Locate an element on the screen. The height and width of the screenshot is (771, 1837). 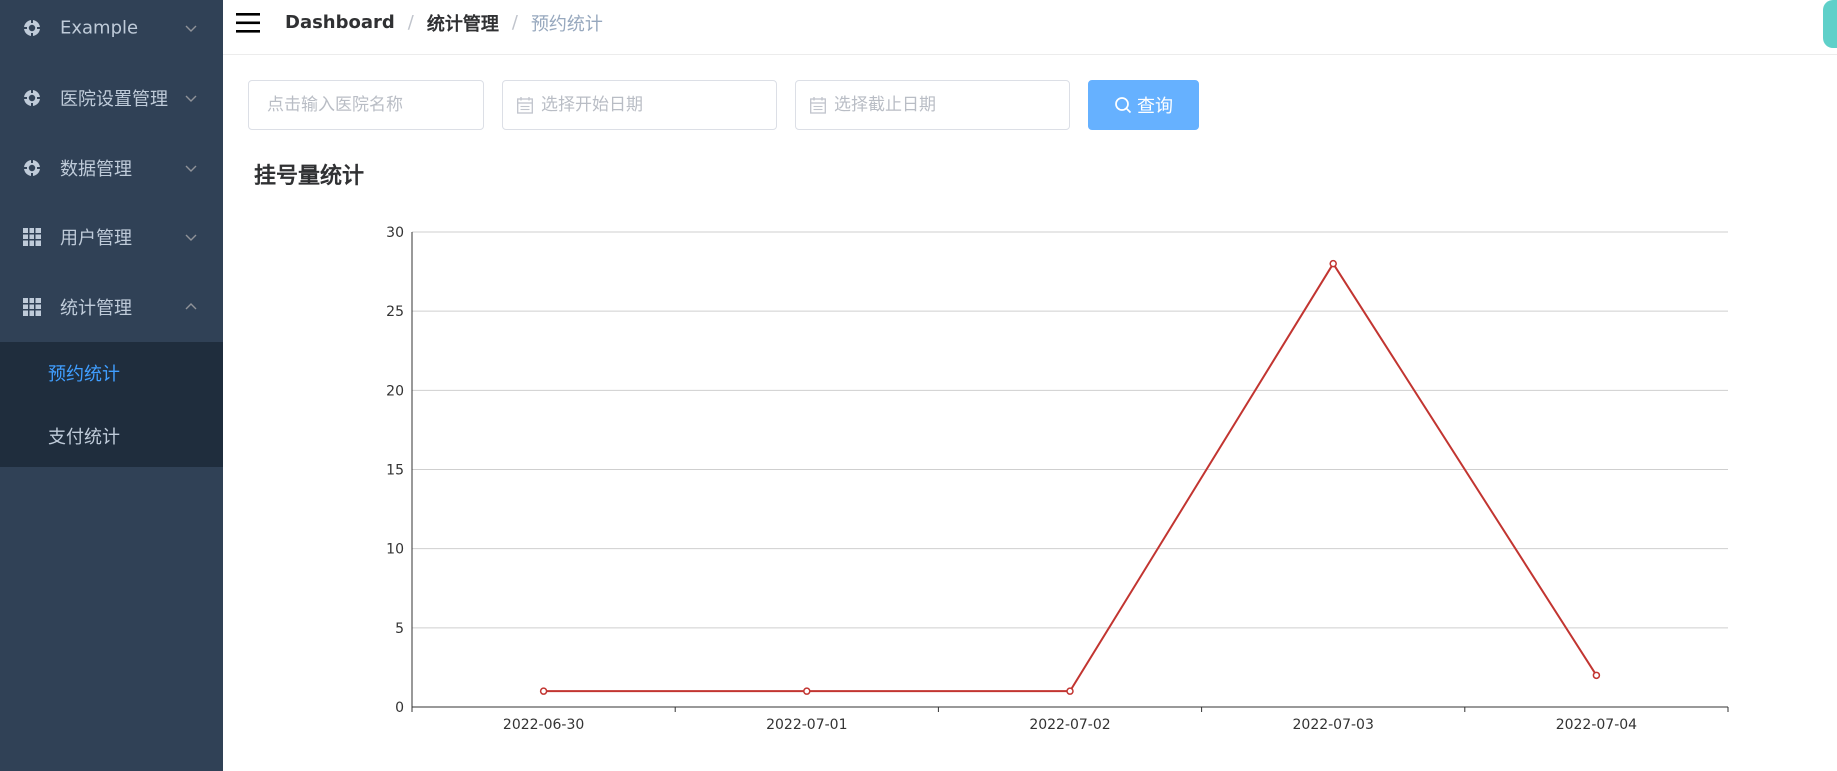
y-tick-label: 5 is located at coordinates (399, 629).